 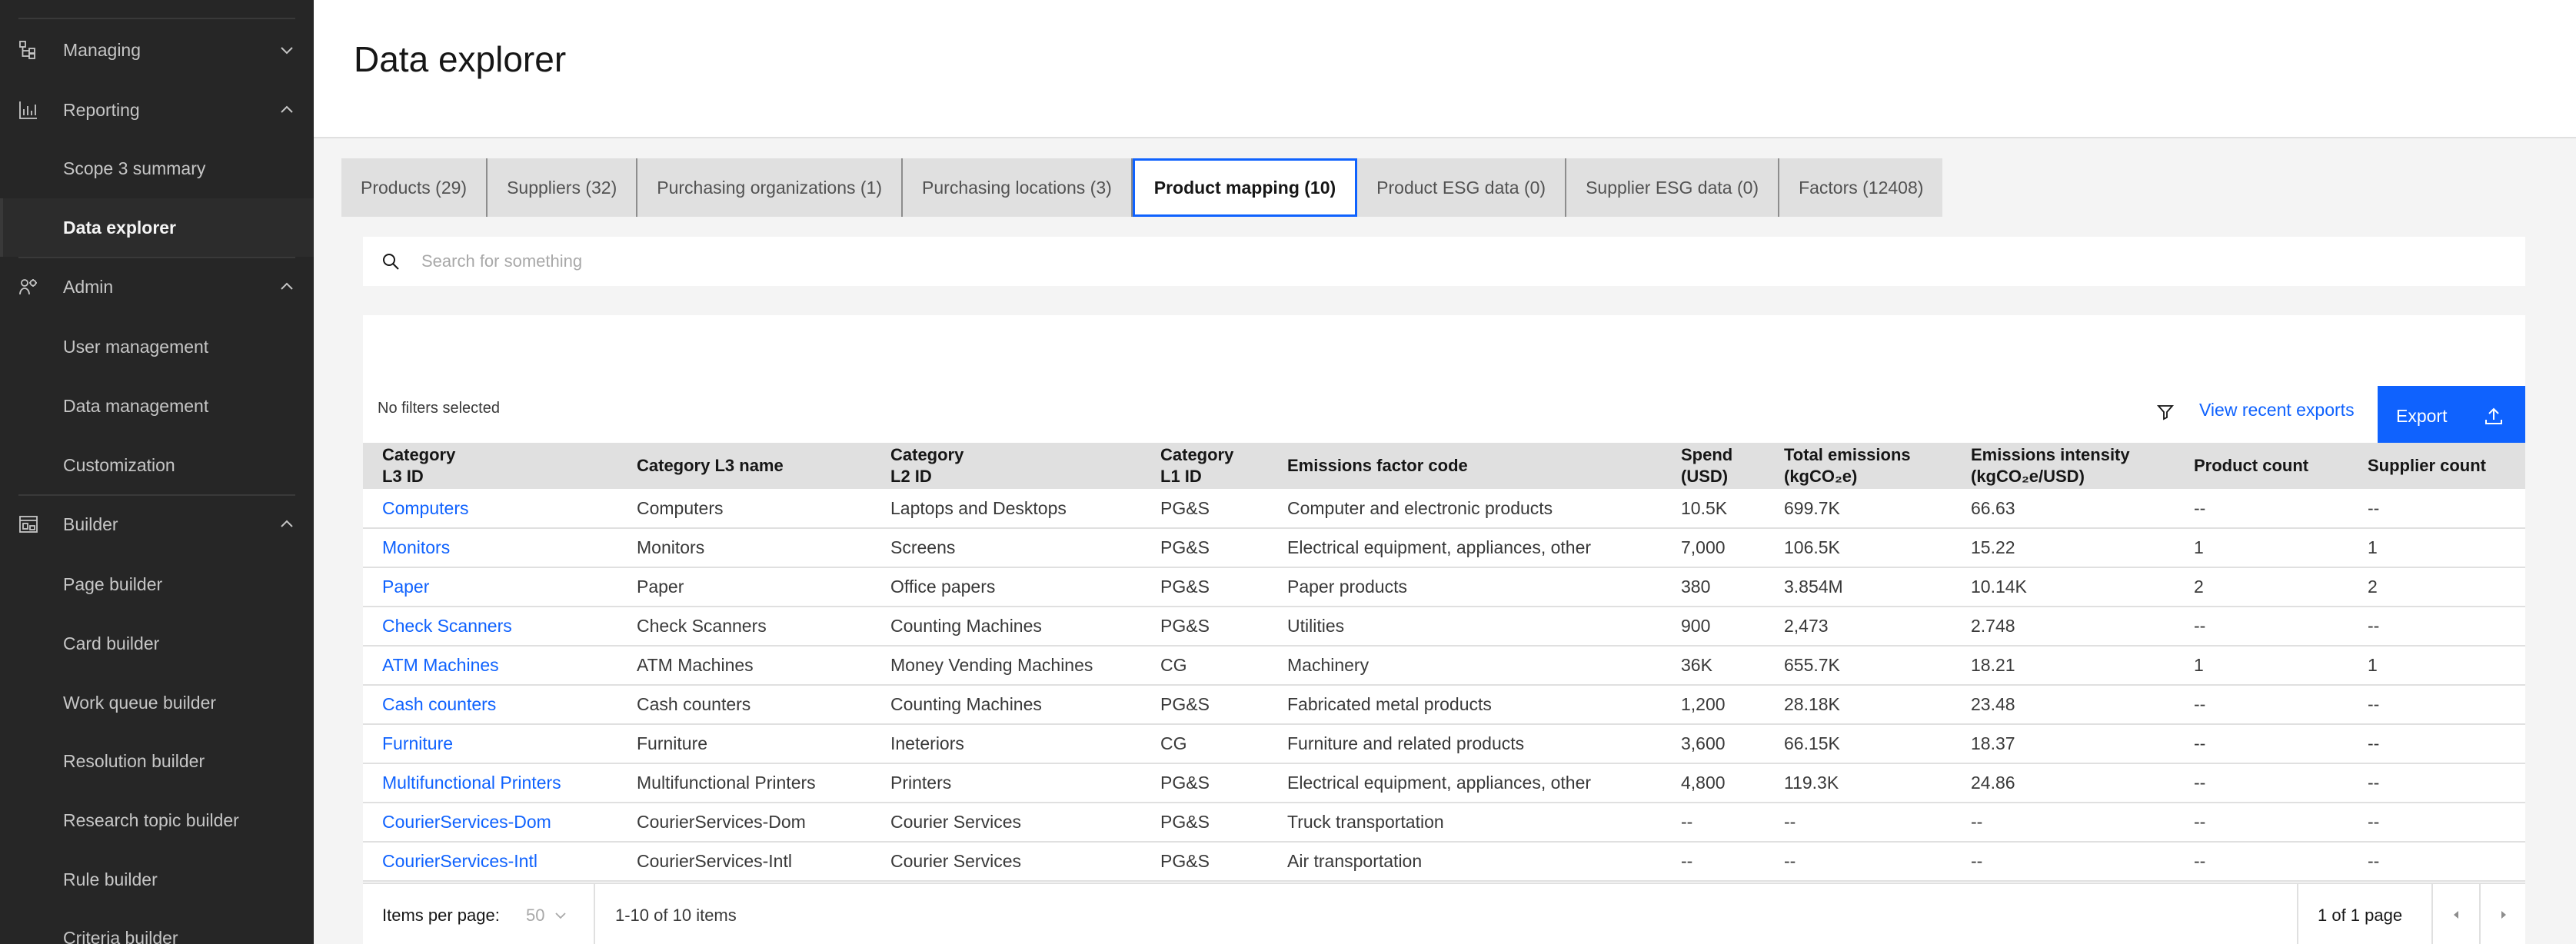 What do you see at coordinates (157, 927) in the screenshot?
I see `sidebar-item-criteria-builder: Criteria builder` at bounding box center [157, 927].